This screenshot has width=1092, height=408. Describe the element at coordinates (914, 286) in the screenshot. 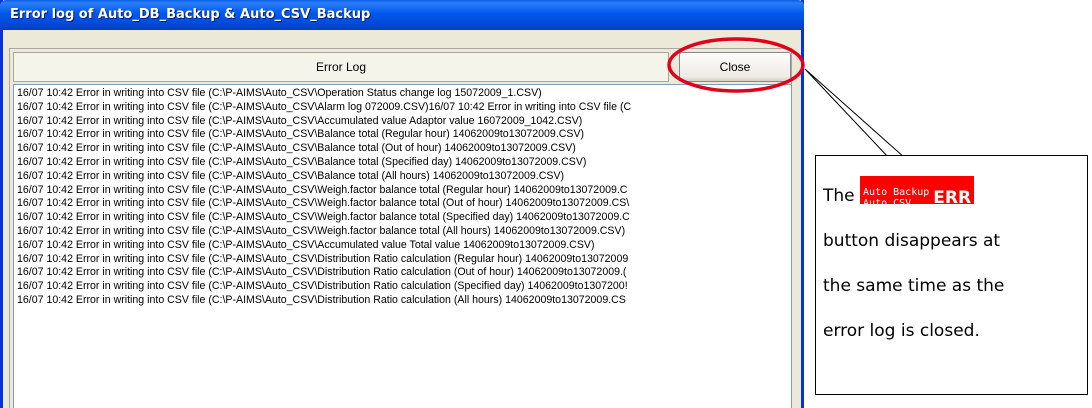

I see `callout-line-3: the same time as the` at that location.